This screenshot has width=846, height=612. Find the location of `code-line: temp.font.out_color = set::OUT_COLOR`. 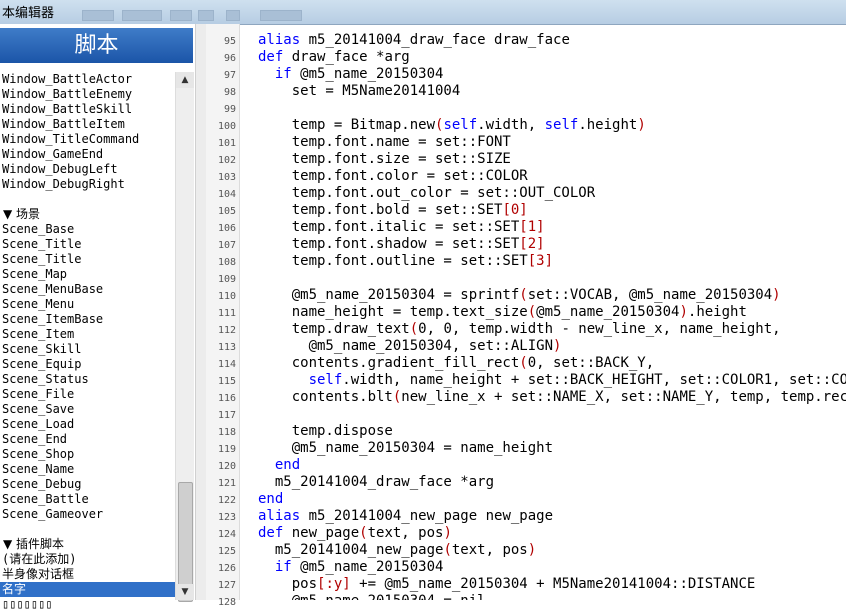

code-line: temp.font.out_color = set::OUT_COLOR is located at coordinates (426, 193).